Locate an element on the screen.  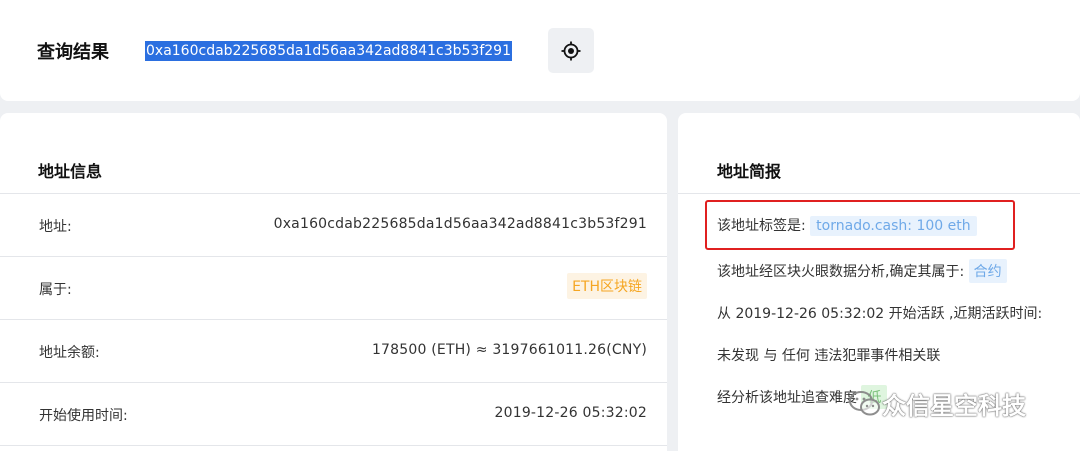
info-row-chain: 属于: ETH区块链 is located at coordinates (333, 288).